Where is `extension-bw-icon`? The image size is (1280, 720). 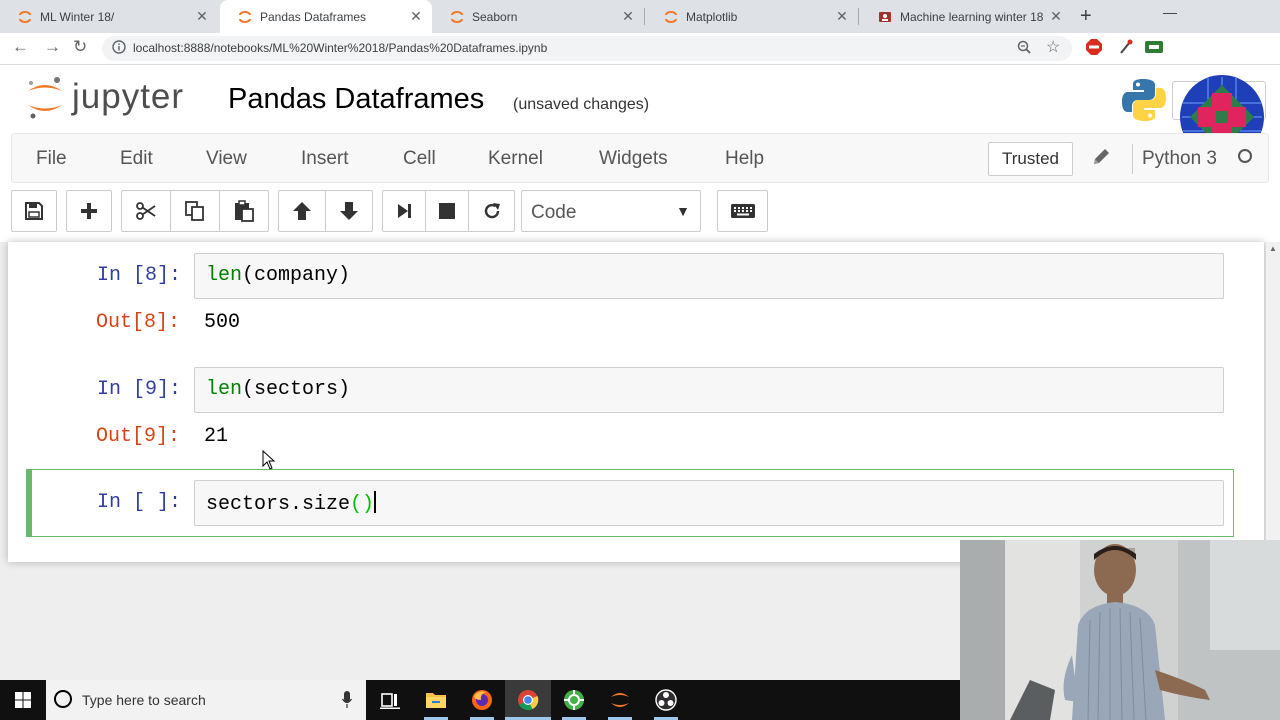
extension-bw-icon is located at coordinates (1154, 47).